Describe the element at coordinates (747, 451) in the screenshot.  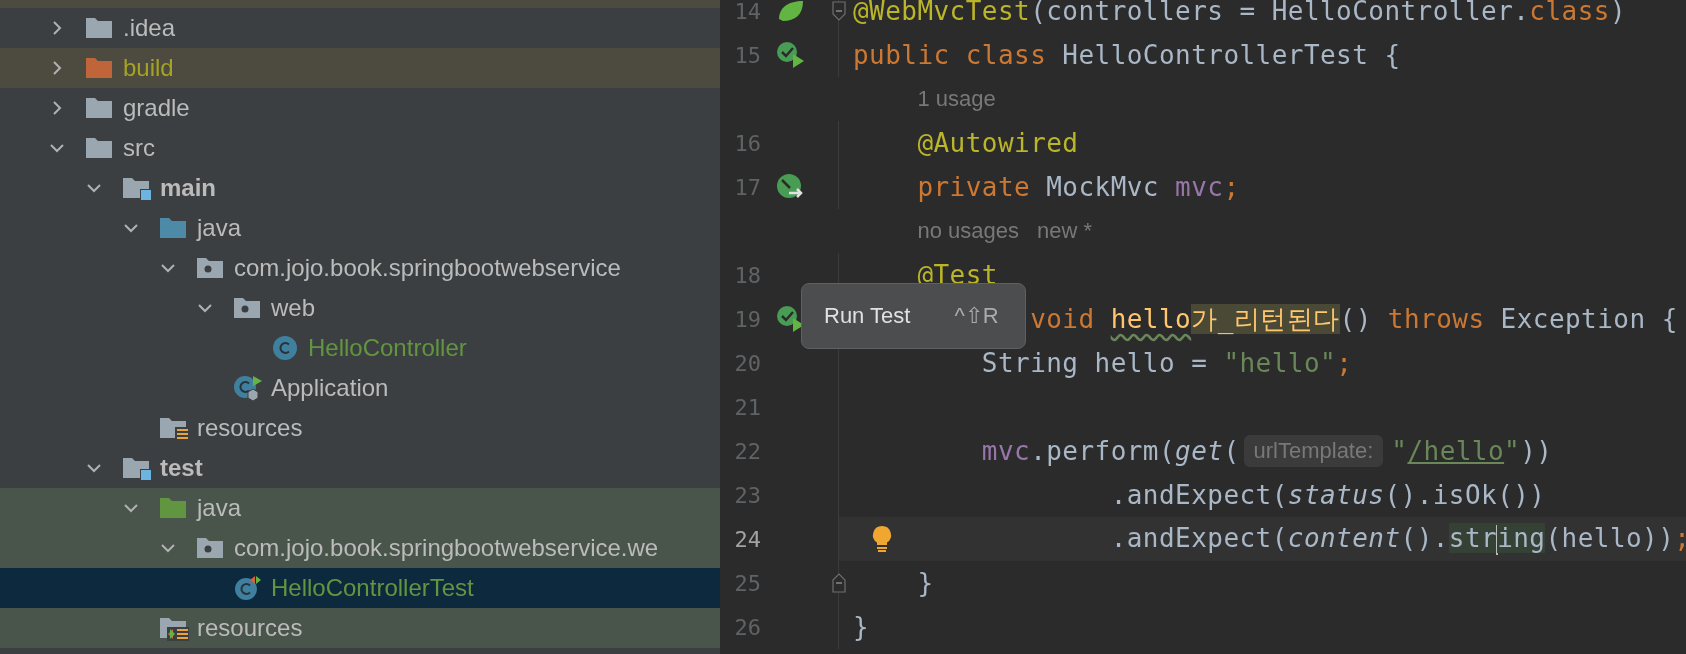
I see `line-number: 22` at that location.